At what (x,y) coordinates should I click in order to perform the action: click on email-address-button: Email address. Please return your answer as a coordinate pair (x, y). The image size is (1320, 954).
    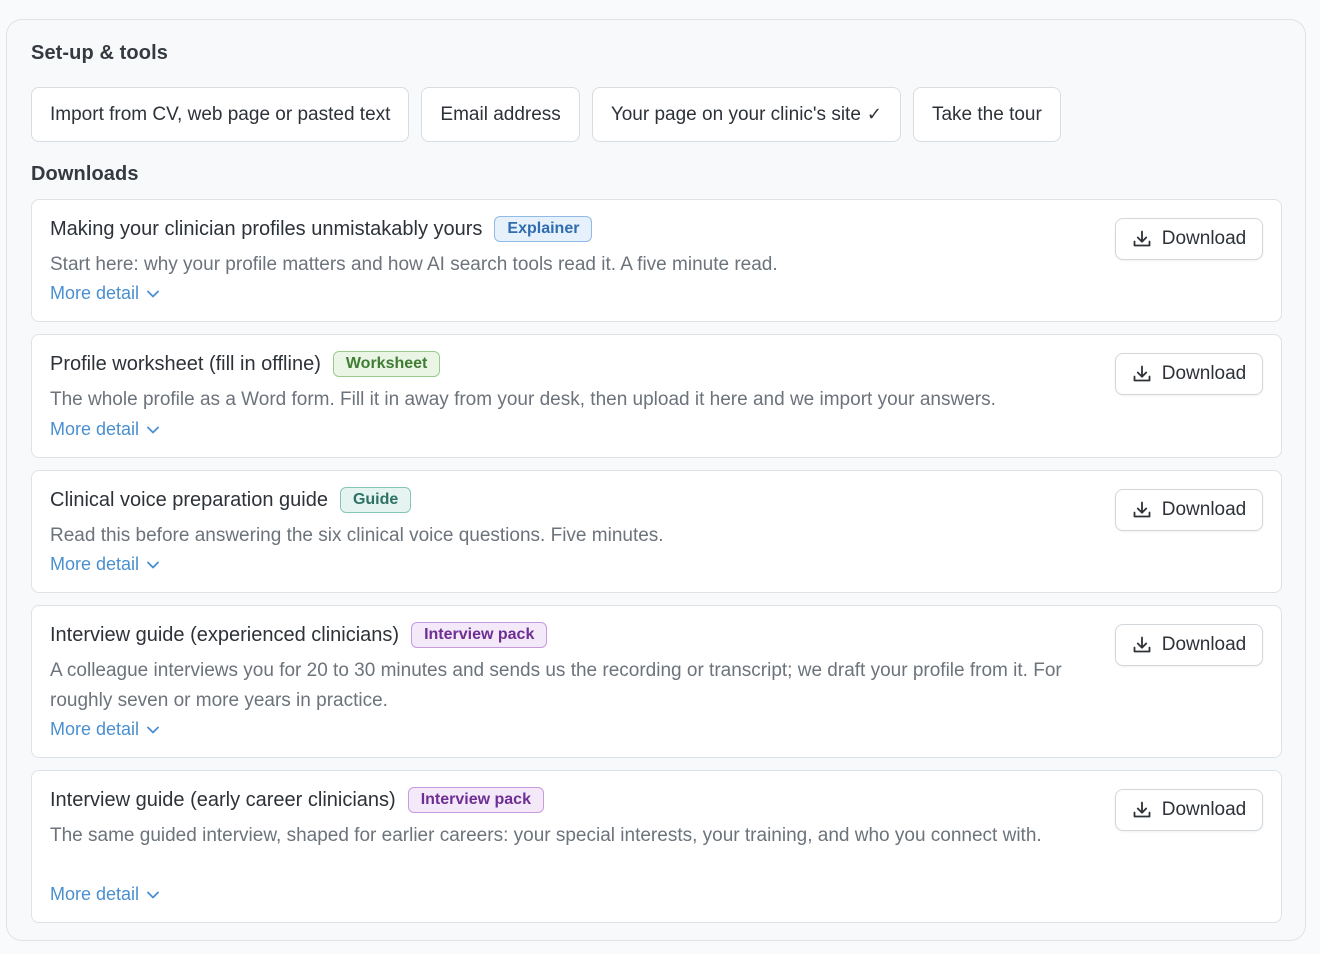
    Looking at the image, I should click on (500, 114).